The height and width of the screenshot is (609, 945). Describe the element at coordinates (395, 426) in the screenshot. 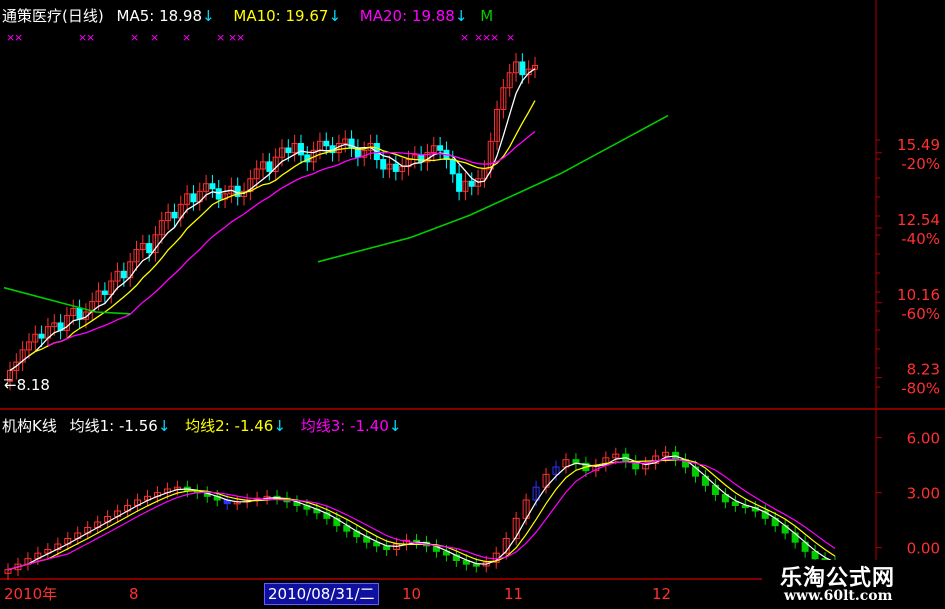

I see `line3-arrow-icon: ↓` at that location.